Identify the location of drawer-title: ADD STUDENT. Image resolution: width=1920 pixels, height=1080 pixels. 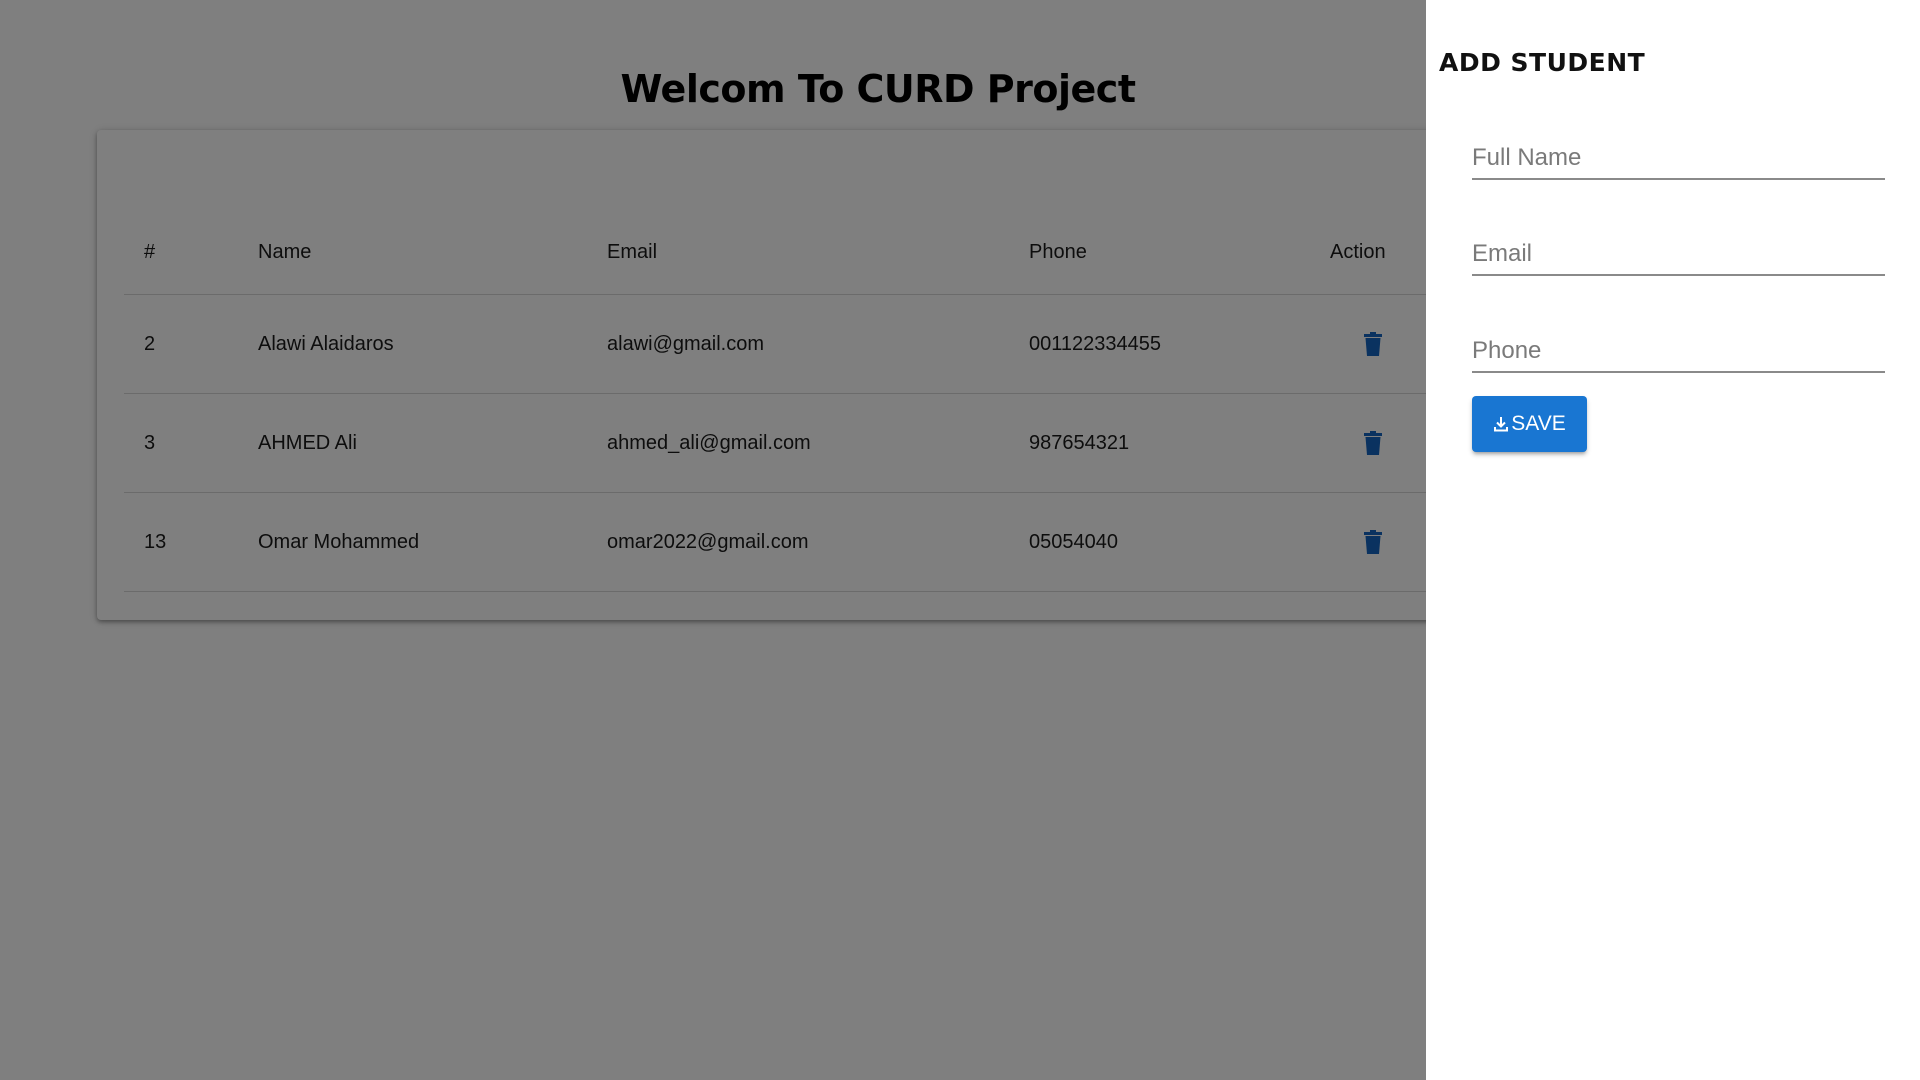
(1542, 62).